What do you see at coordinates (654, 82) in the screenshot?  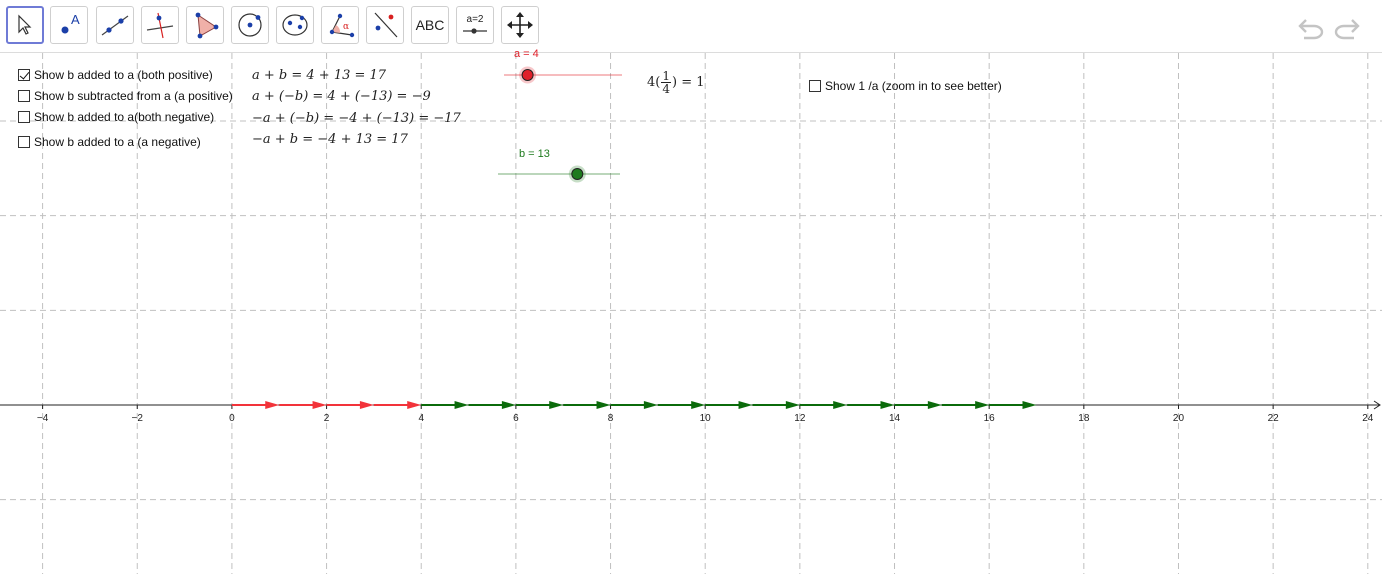 I see `reciprocal-prefix: 4(` at bounding box center [654, 82].